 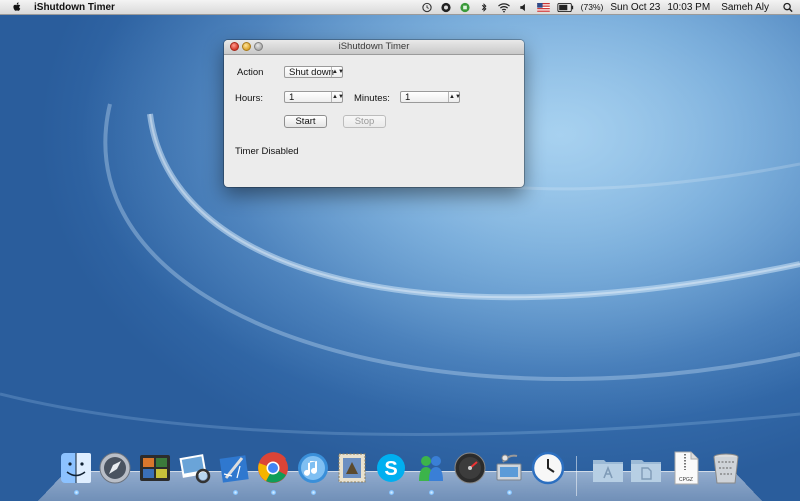 What do you see at coordinates (504, 7) in the screenshot?
I see `wifi-icon` at bounding box center [504, 7].